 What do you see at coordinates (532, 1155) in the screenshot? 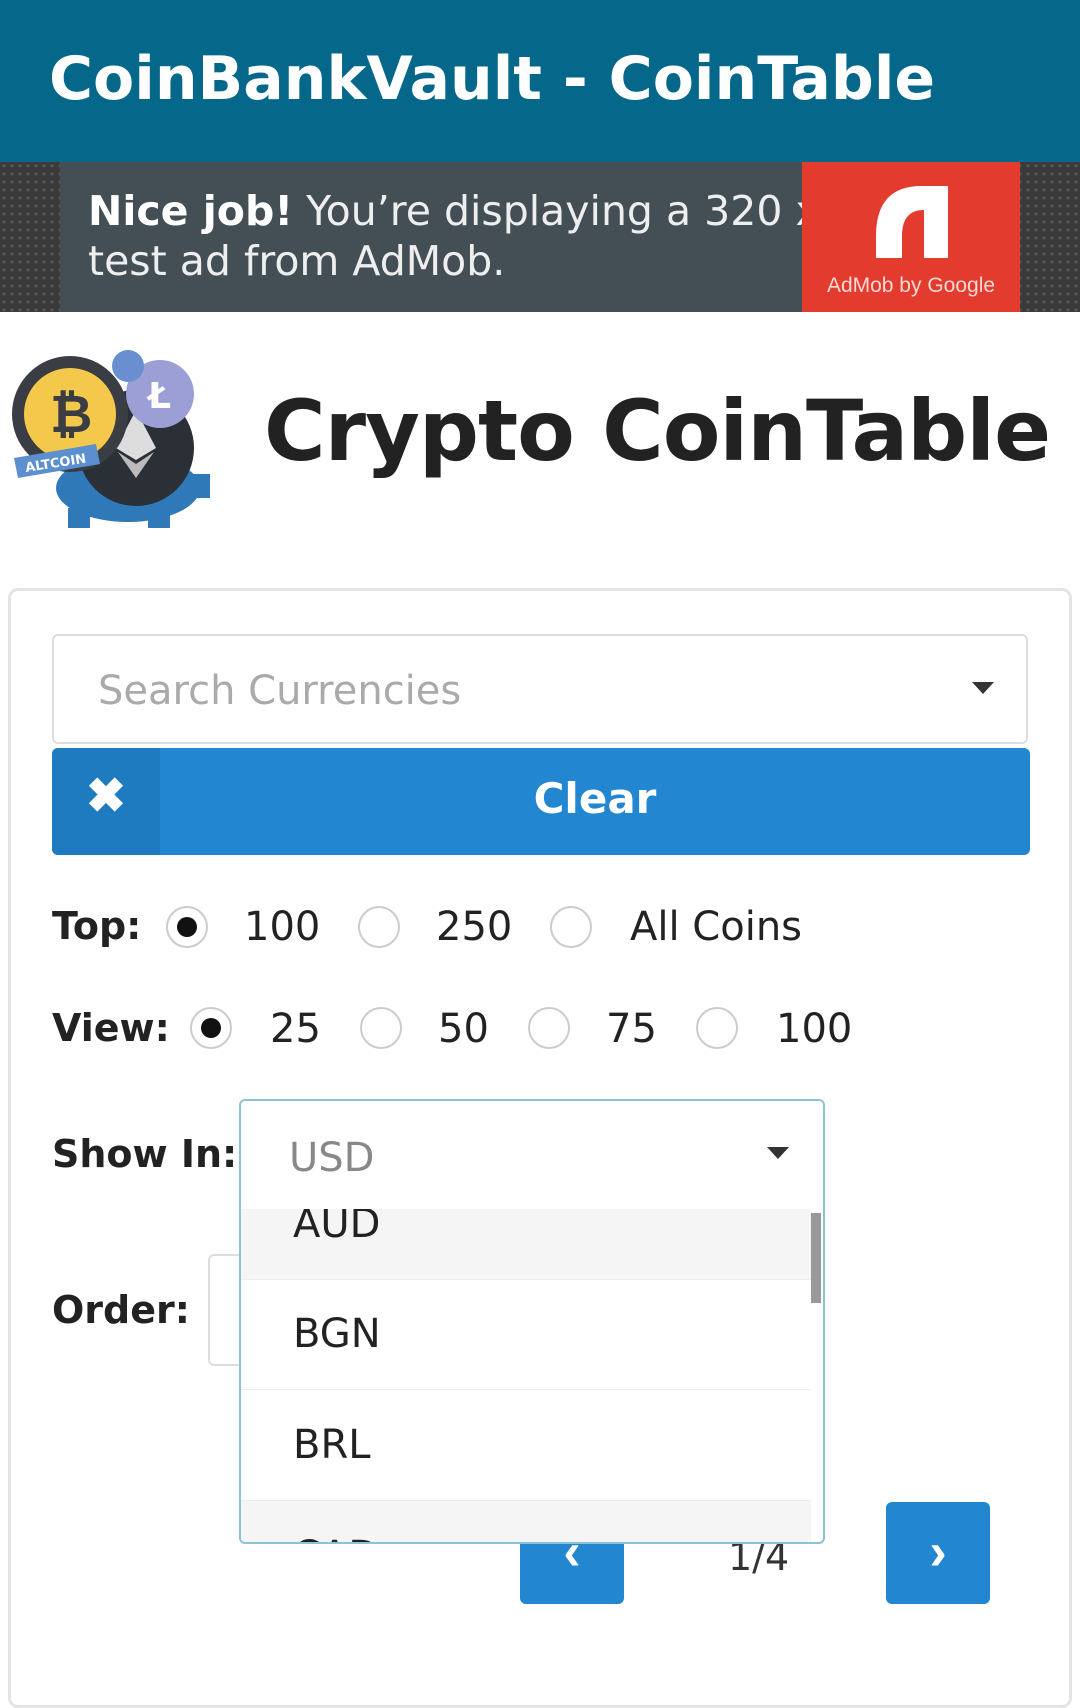
I see `show-in-select: USD` at bounding box center [532, 1155].